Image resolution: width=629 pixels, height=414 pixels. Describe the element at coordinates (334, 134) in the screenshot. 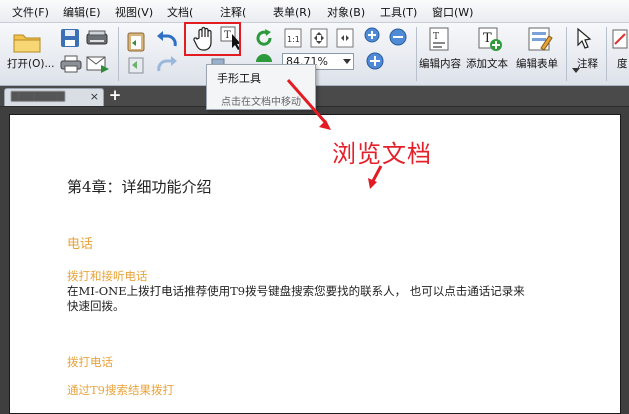

I see `annotation-arrows` at that location.